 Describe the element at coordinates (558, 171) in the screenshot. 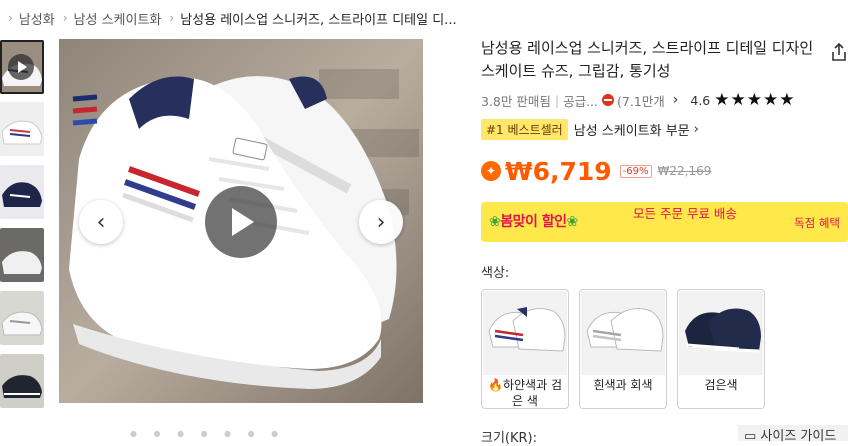

I see `current-price: ₩6,719` at that location.